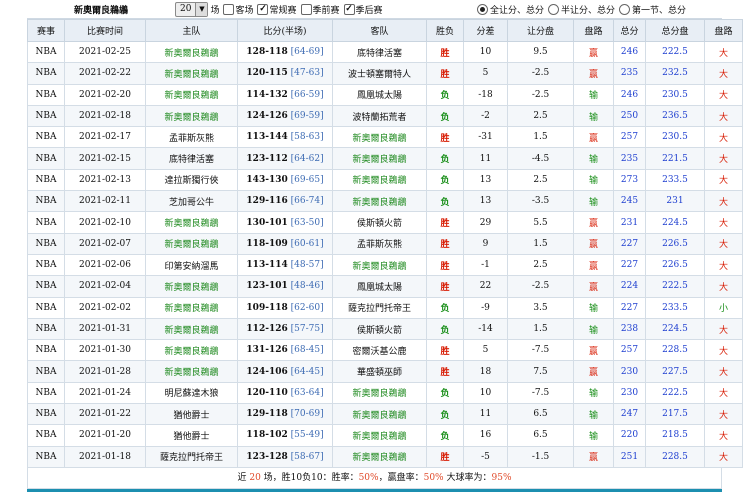 The width and height of the screenshot is (750, 492). What do you see at coordinates (267, 52) in the screenshot?
I see `full-score: 128-118` at bounding box center [267, 52].